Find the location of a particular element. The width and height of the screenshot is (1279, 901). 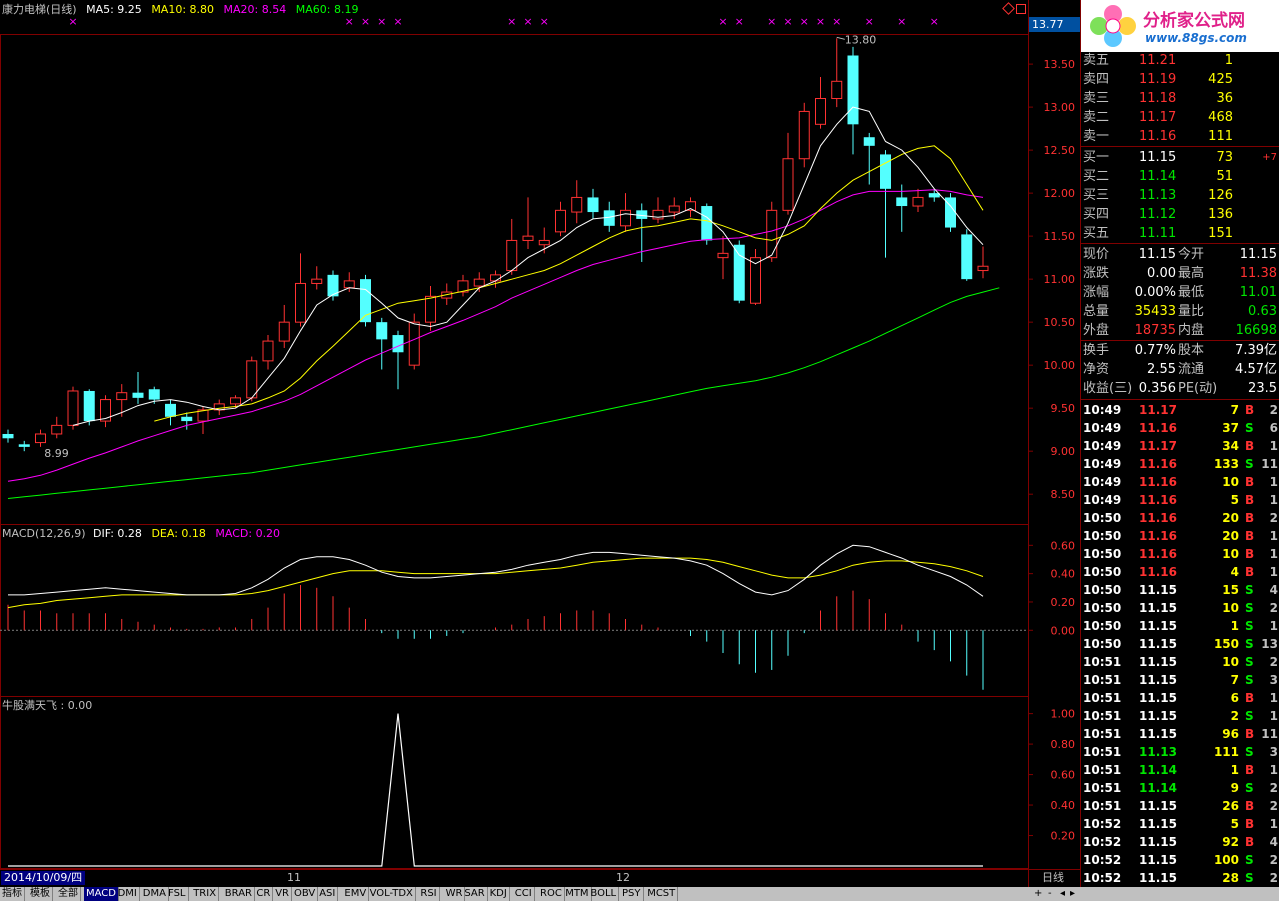

high-marker-line is located at coordinates (840, 38).